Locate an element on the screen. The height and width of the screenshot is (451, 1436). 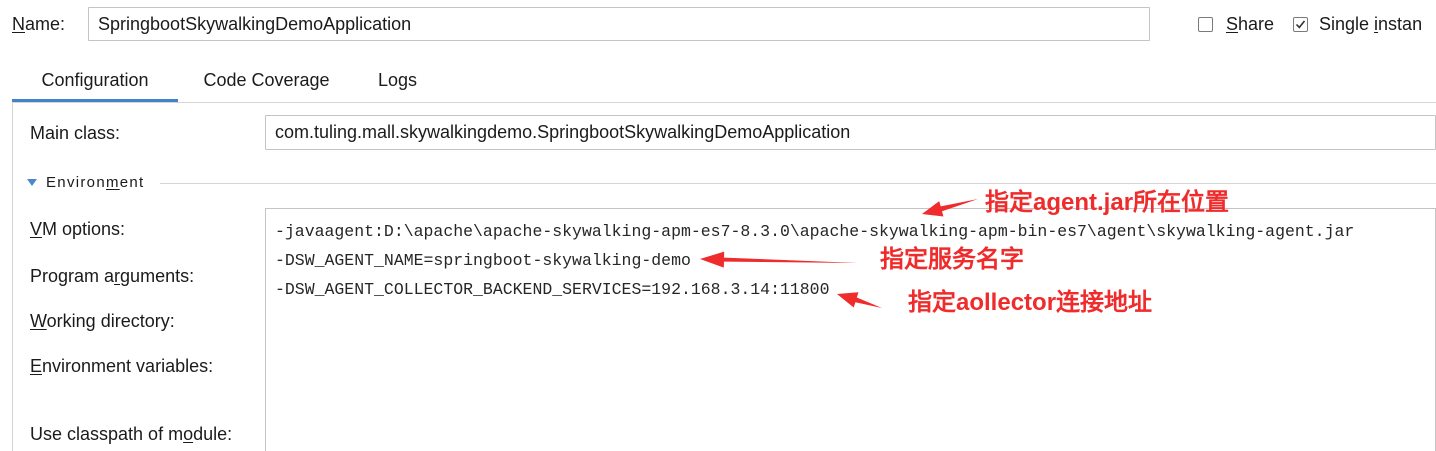
annotation-service-name-note: 指定服务名字 is located at coordinates (952, 259).